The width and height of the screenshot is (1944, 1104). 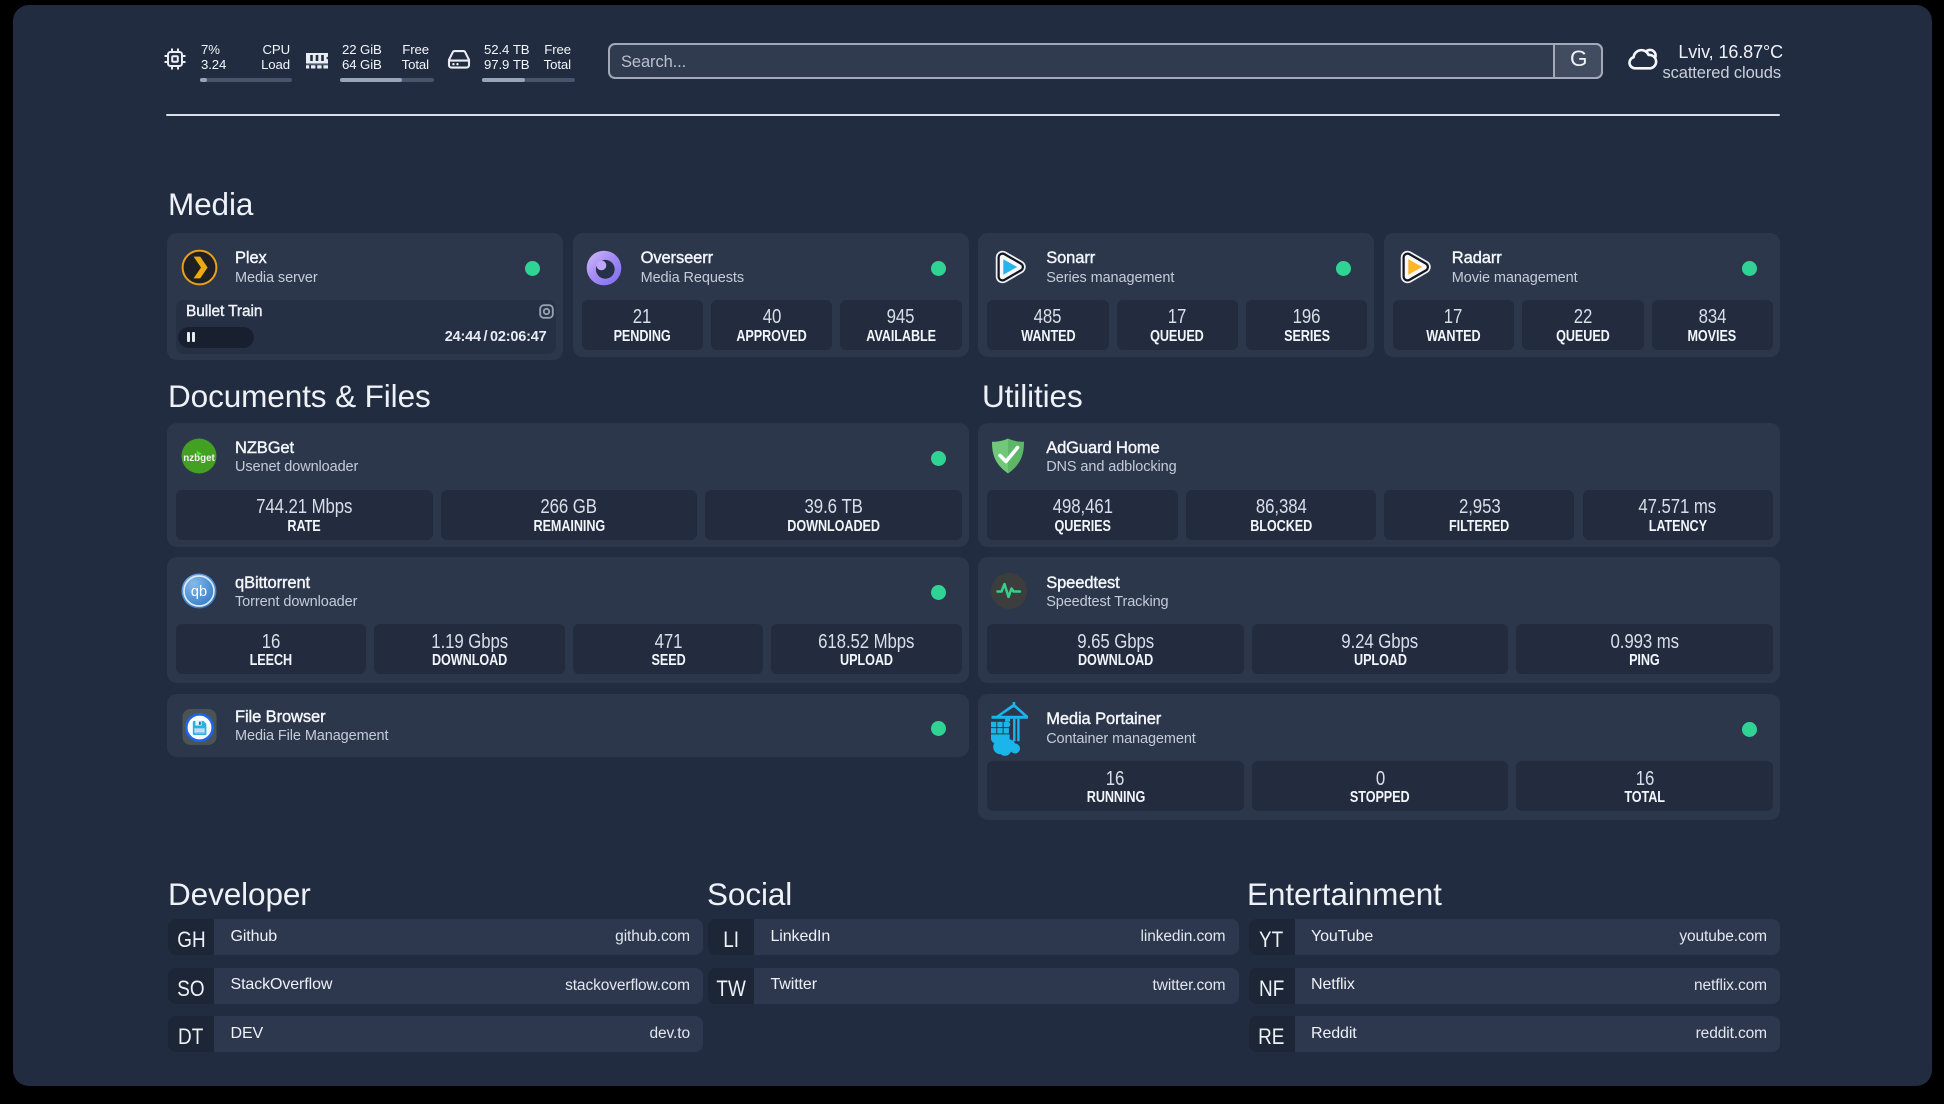 I want to click on svg-text: nzbget, so click(x=199, y=458).